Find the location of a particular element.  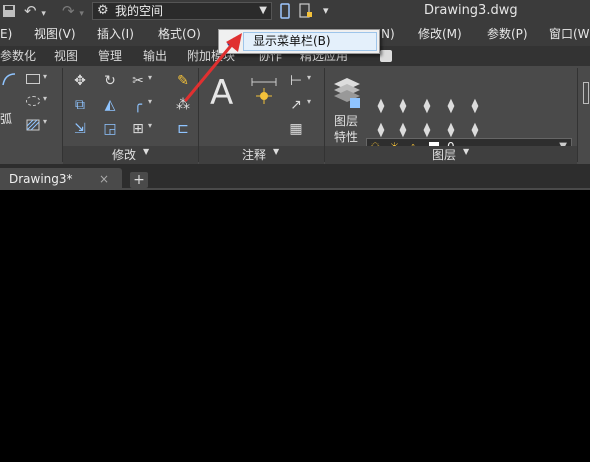

menu-window: 窗口(W is located at coordinates (569, 34).